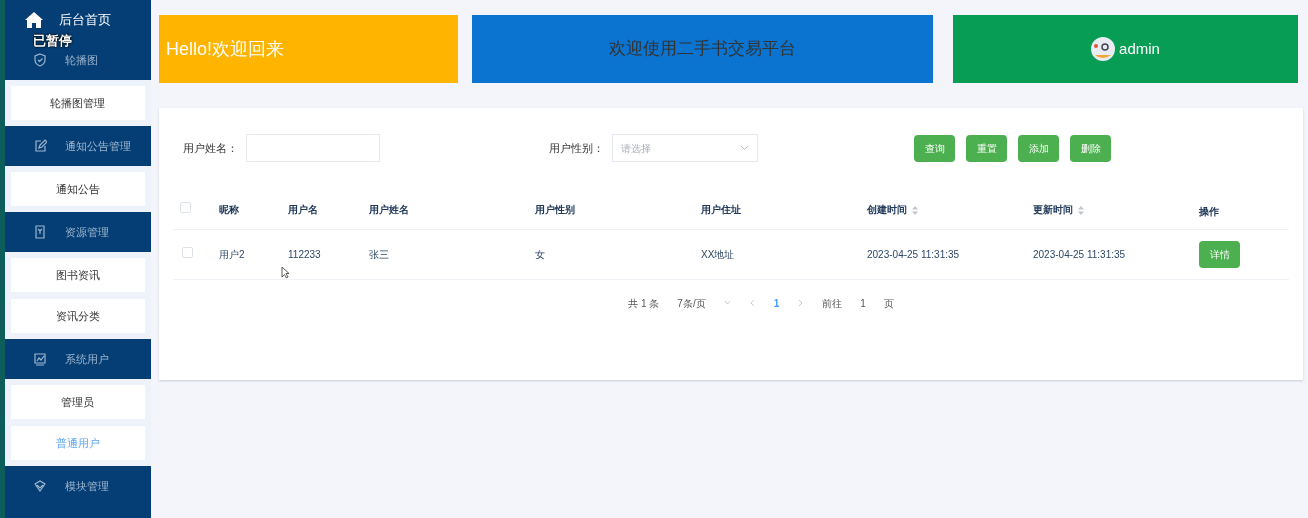 This screenshot has height=518, width=1308. Describe the element at coordinates (86, 232) in the screenshot. I see `menu-group: 资源管理` at that location.